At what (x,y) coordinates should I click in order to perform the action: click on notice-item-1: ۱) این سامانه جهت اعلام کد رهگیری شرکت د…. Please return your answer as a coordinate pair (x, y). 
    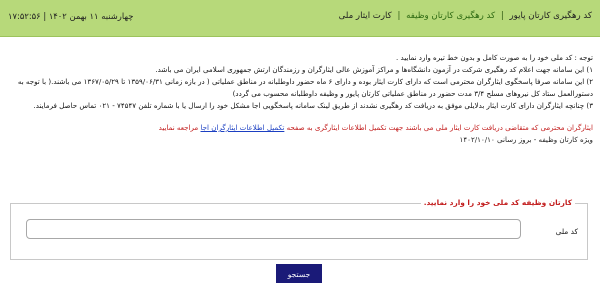
    Looking at the image, I should click on (374, 69).